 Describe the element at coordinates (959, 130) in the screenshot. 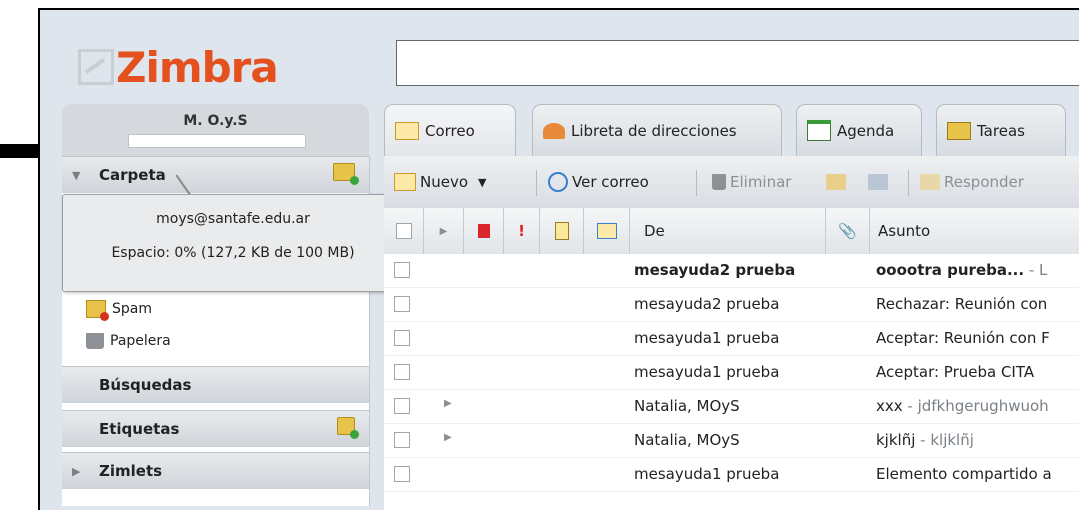

I see `tasks-icon` at that location.